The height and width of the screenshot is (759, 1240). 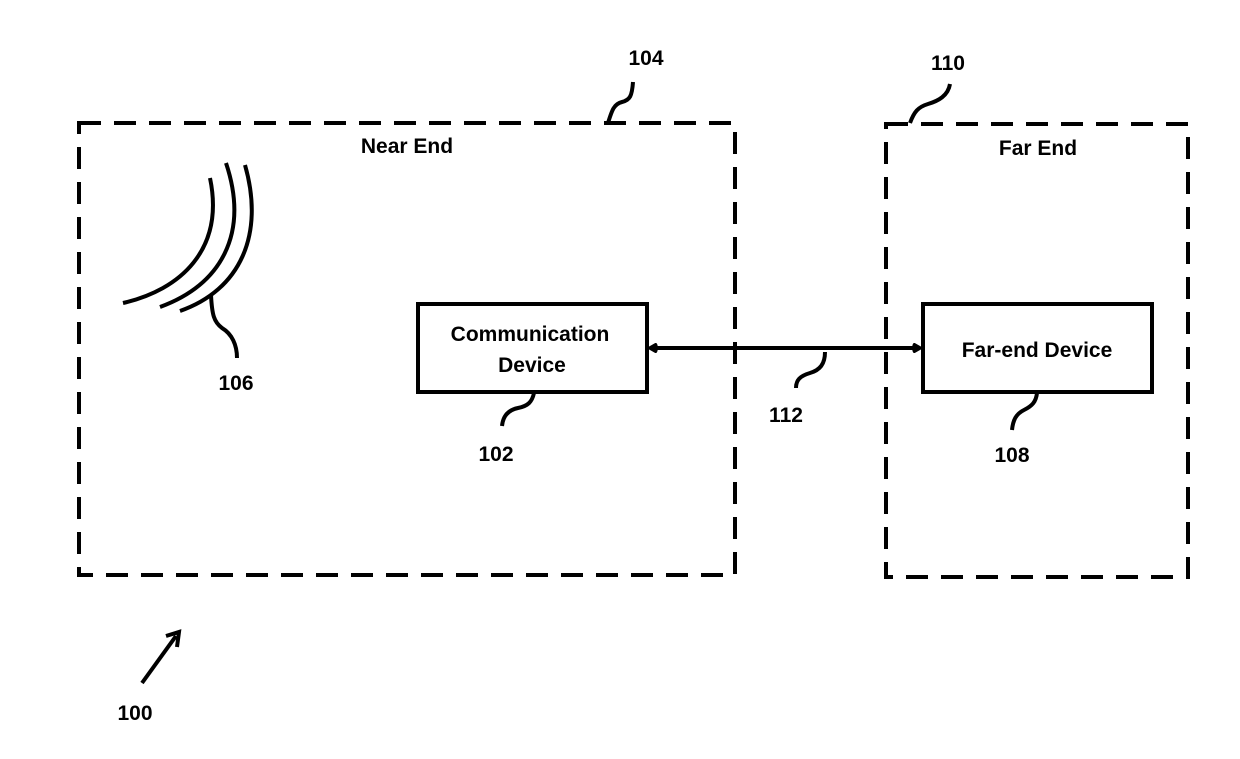 What do you see at coordinates (930, 103) in the screenshot?
I see `far-end-leader-line` at bounding box center [930, 103].